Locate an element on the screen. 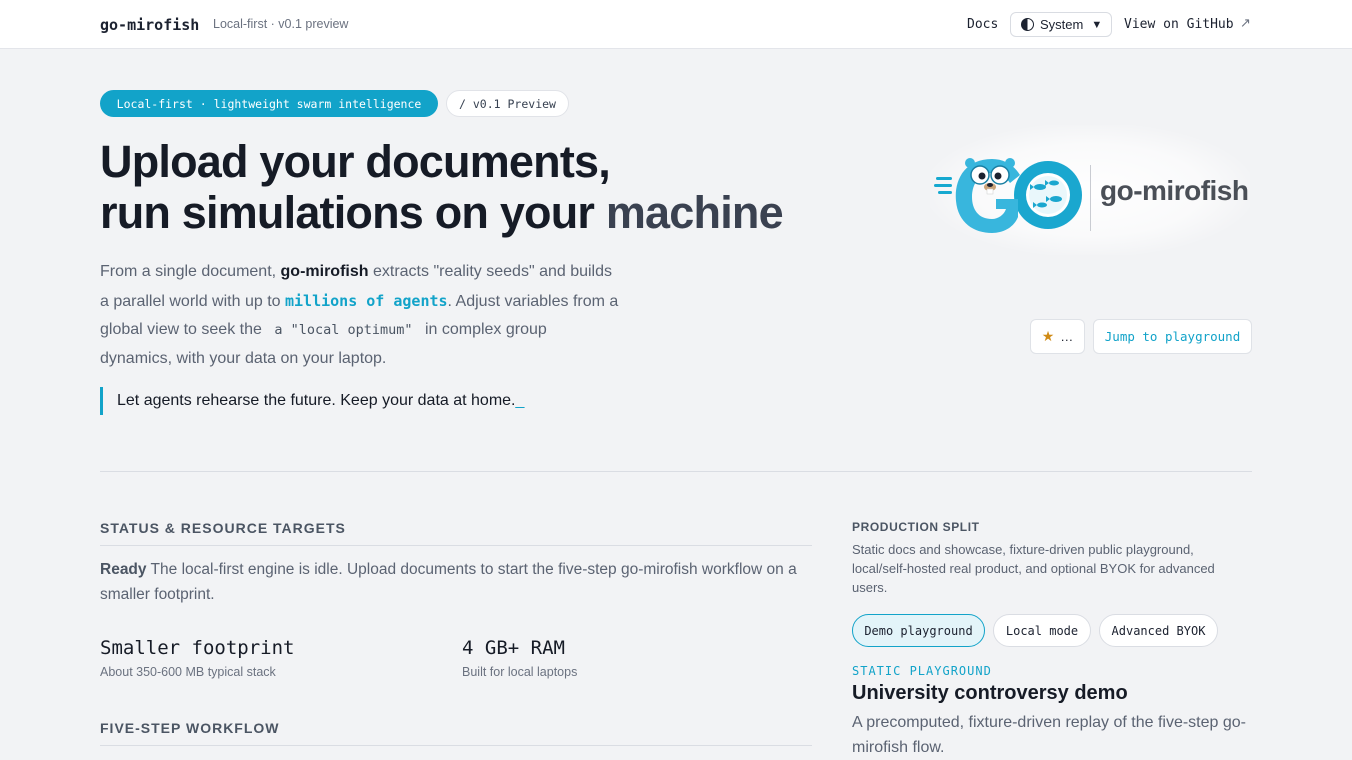  hero-title-emphasis: machine is located at coordinates (694, 212).